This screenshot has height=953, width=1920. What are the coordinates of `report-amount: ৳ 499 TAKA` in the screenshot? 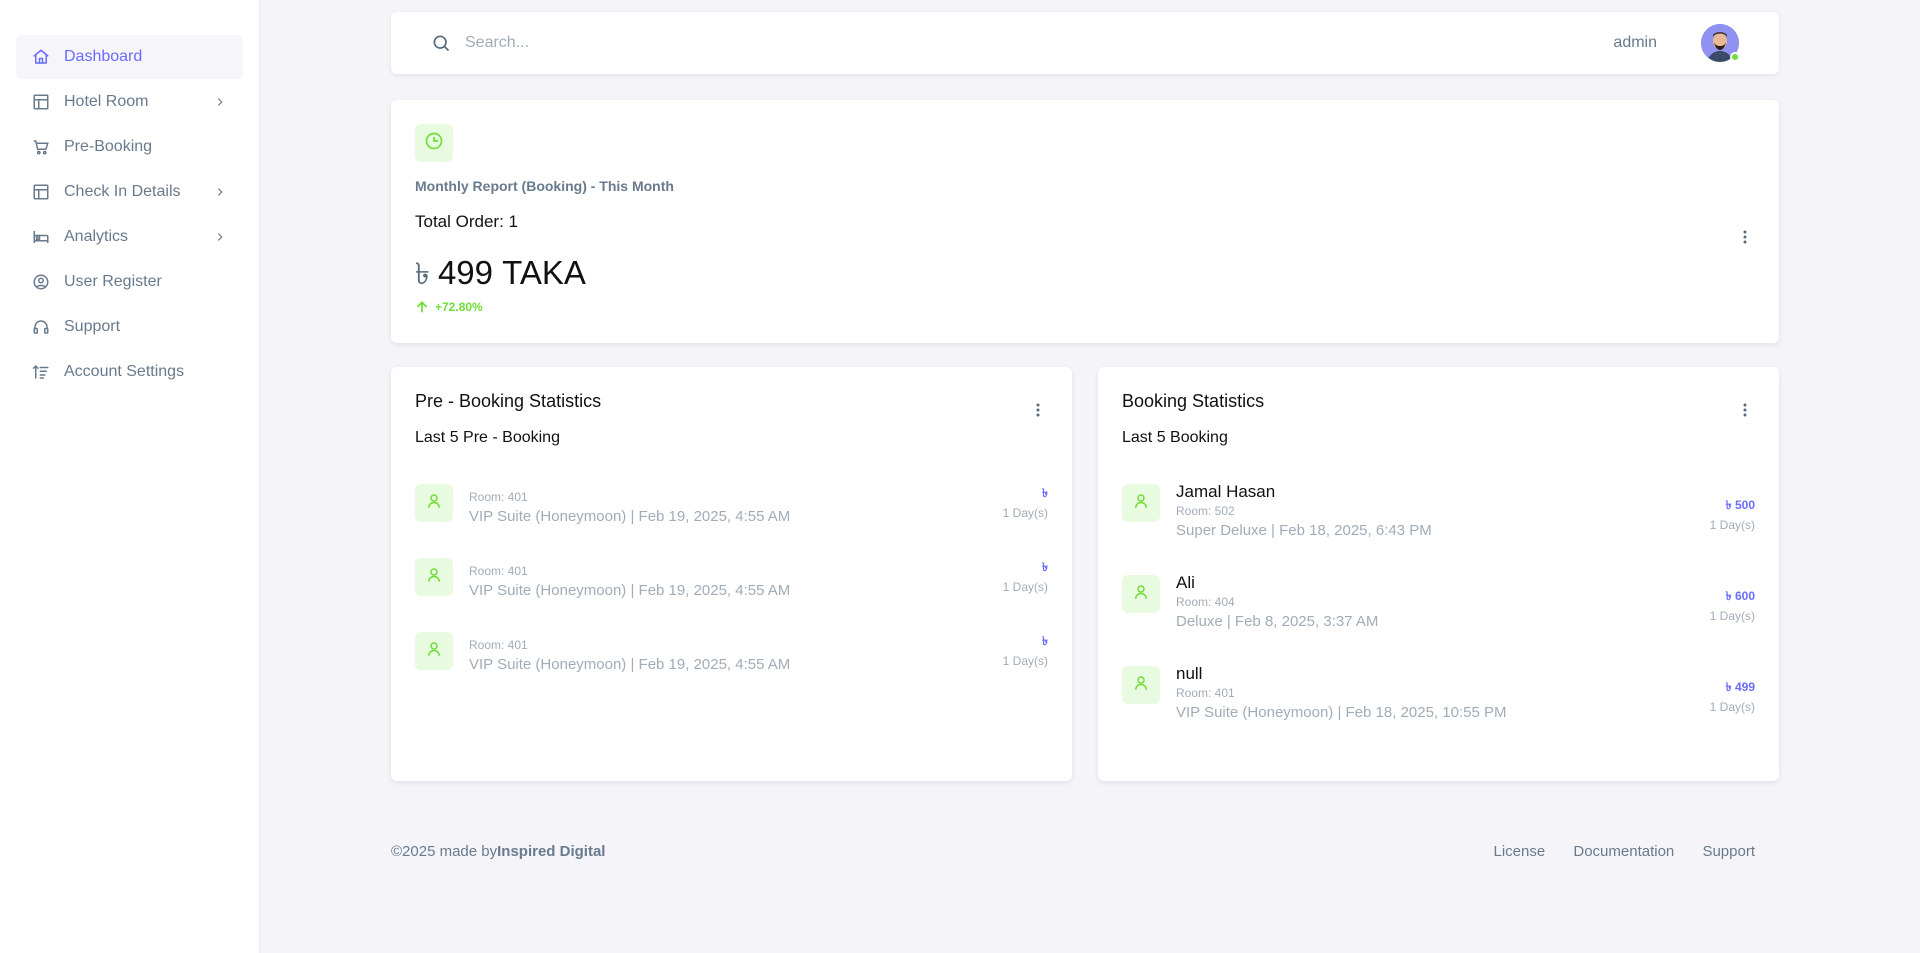 It's located at (500, 275).